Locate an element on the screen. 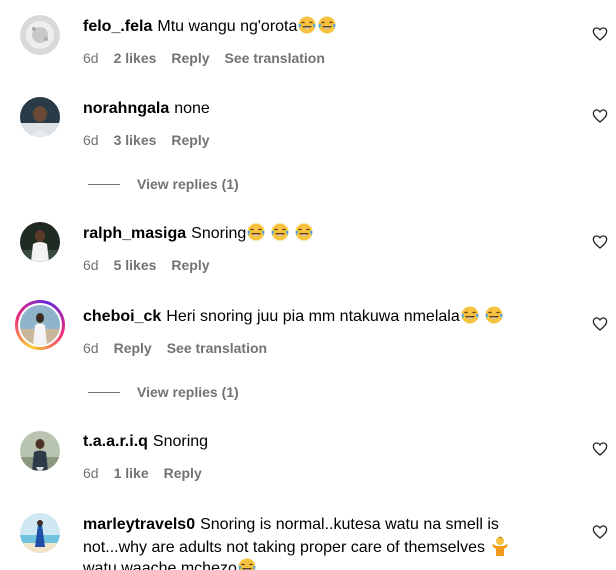 This screenshot has width=616, height=570. comment-username: t.a.a.r.i.q is located at coordinates (115, 441).